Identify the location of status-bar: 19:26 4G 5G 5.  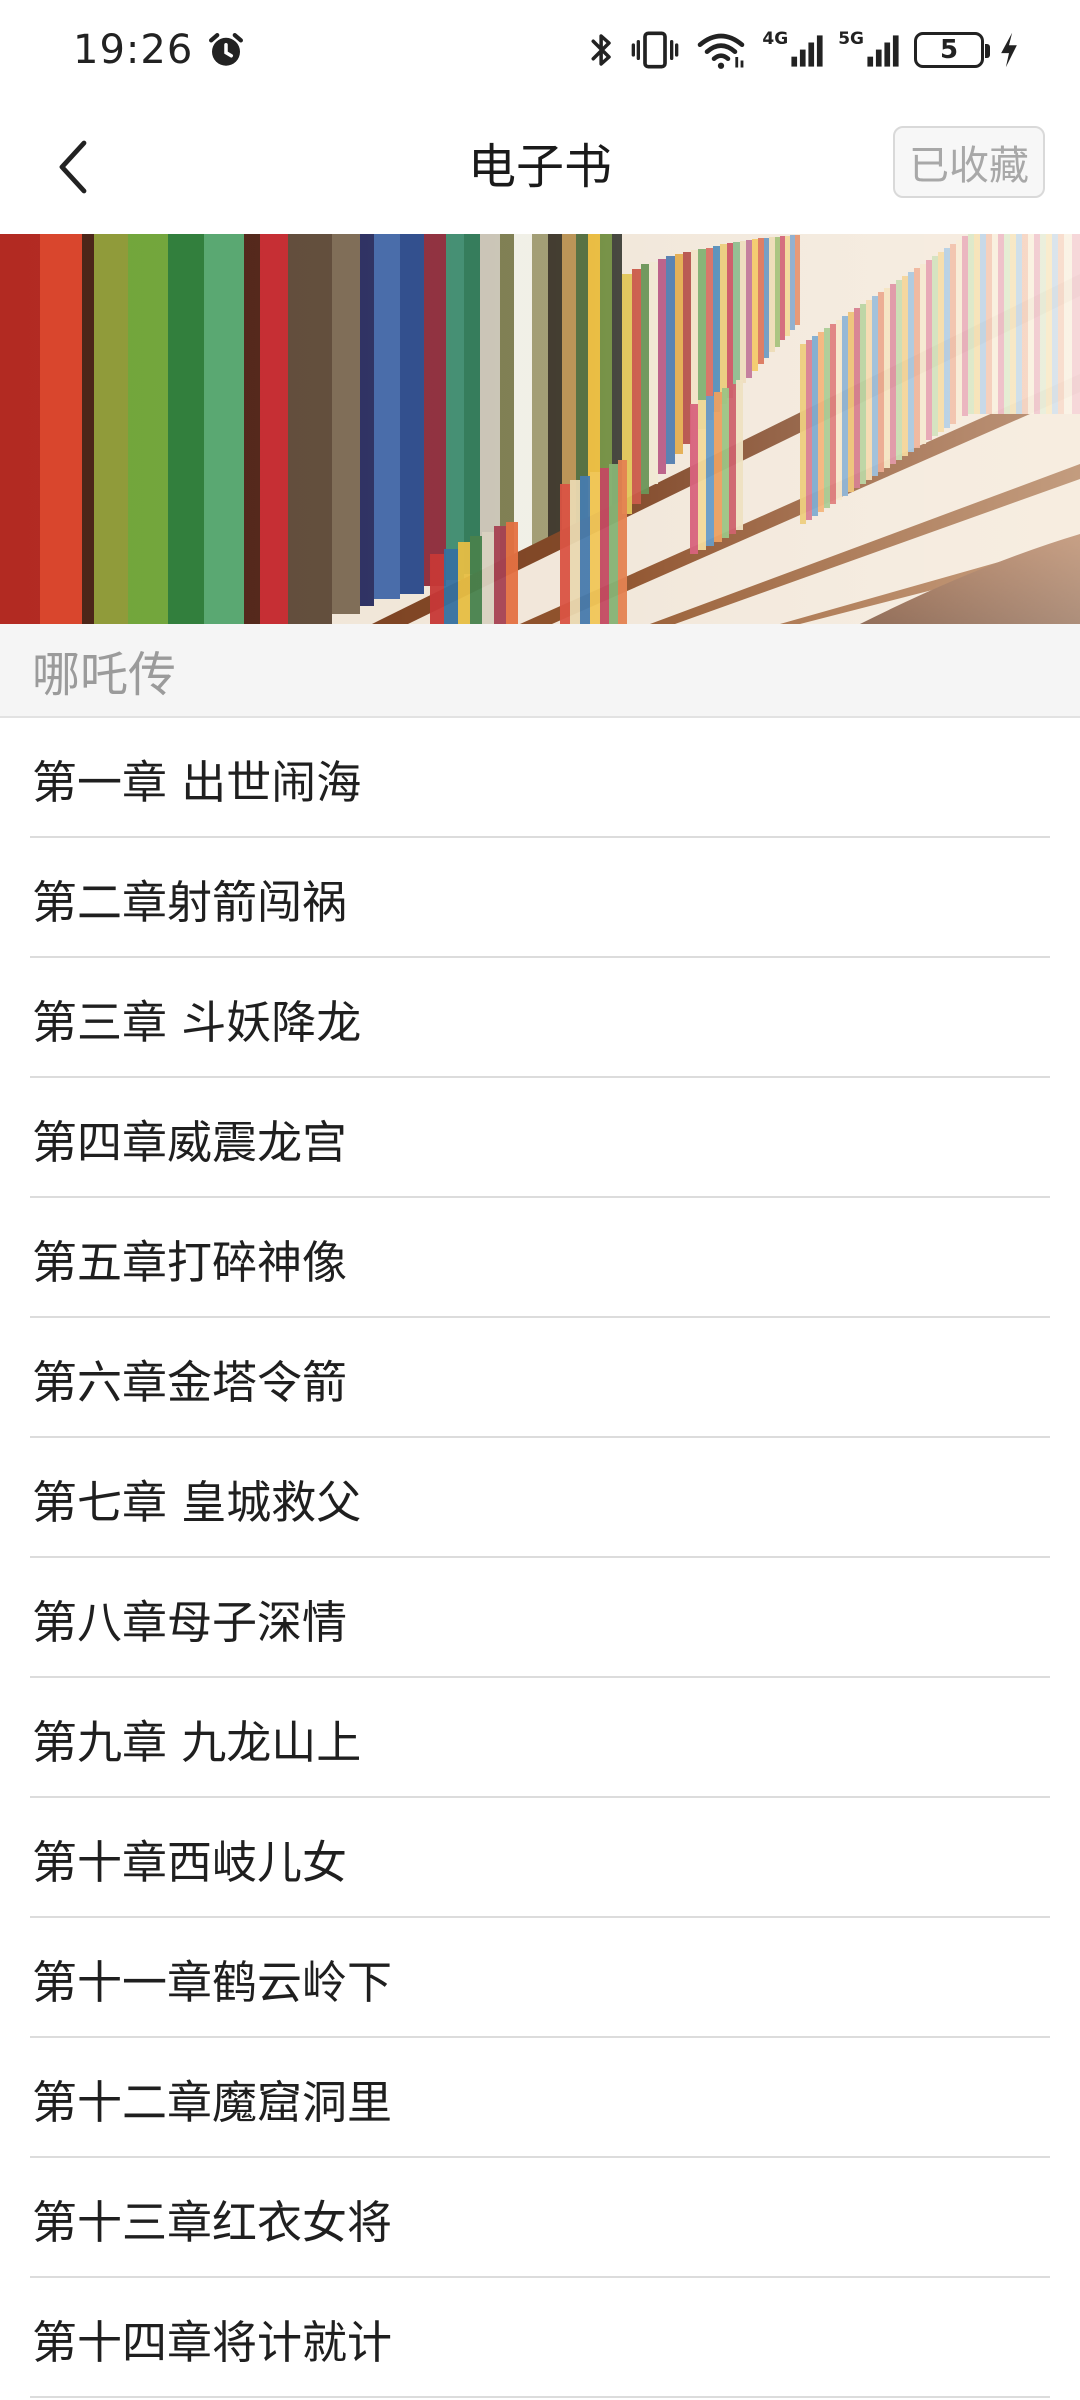
(540, 50).